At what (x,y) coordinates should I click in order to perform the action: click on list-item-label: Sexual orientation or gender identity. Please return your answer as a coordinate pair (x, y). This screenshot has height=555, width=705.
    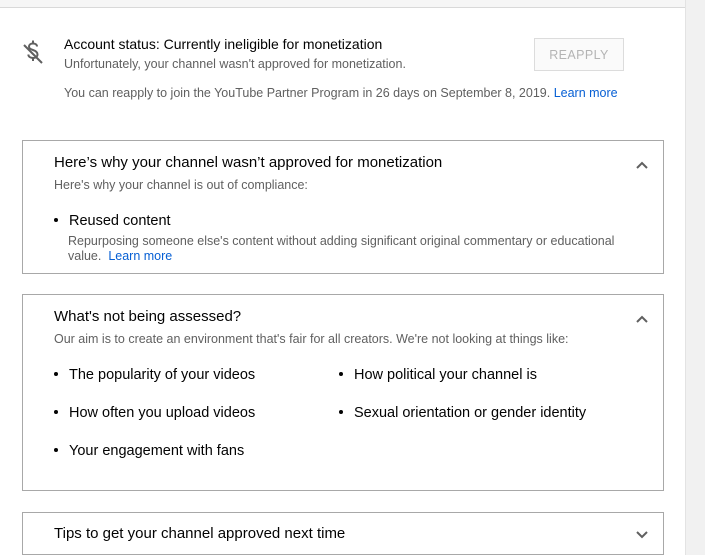
    Looking at the image, I should click on (470, 413).